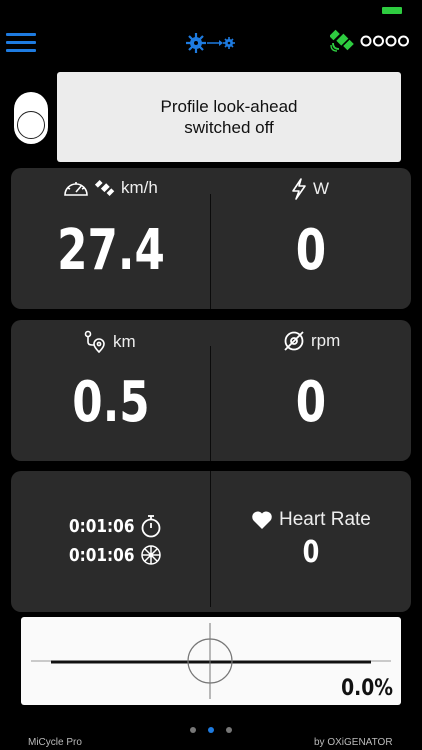 Image resolution: width=422 pixels, height=750 pixels. I want to click on heart-icon, so click(262, 520).